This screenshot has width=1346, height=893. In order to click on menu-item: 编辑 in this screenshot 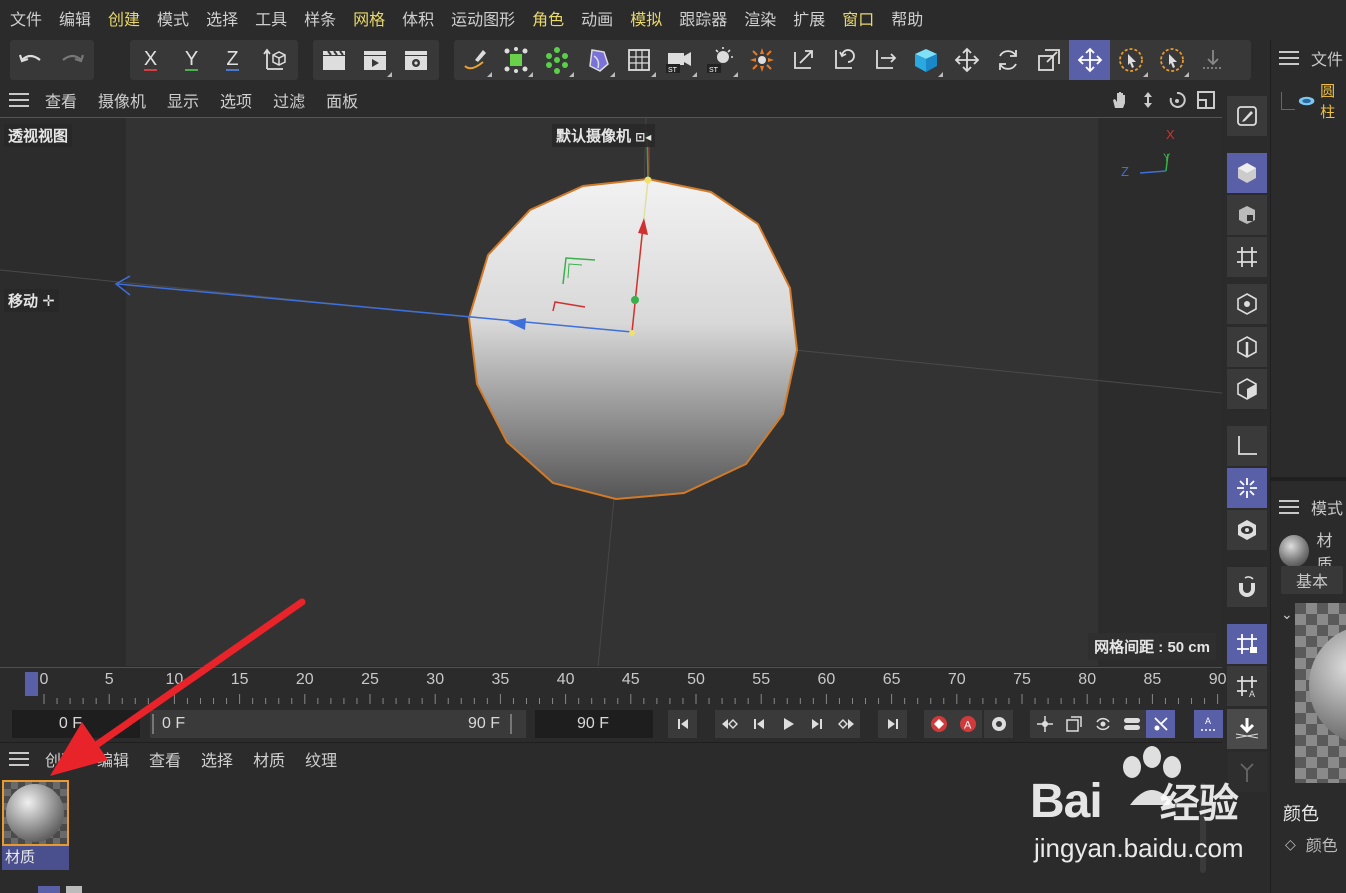, I will do `click(75, 18)`.